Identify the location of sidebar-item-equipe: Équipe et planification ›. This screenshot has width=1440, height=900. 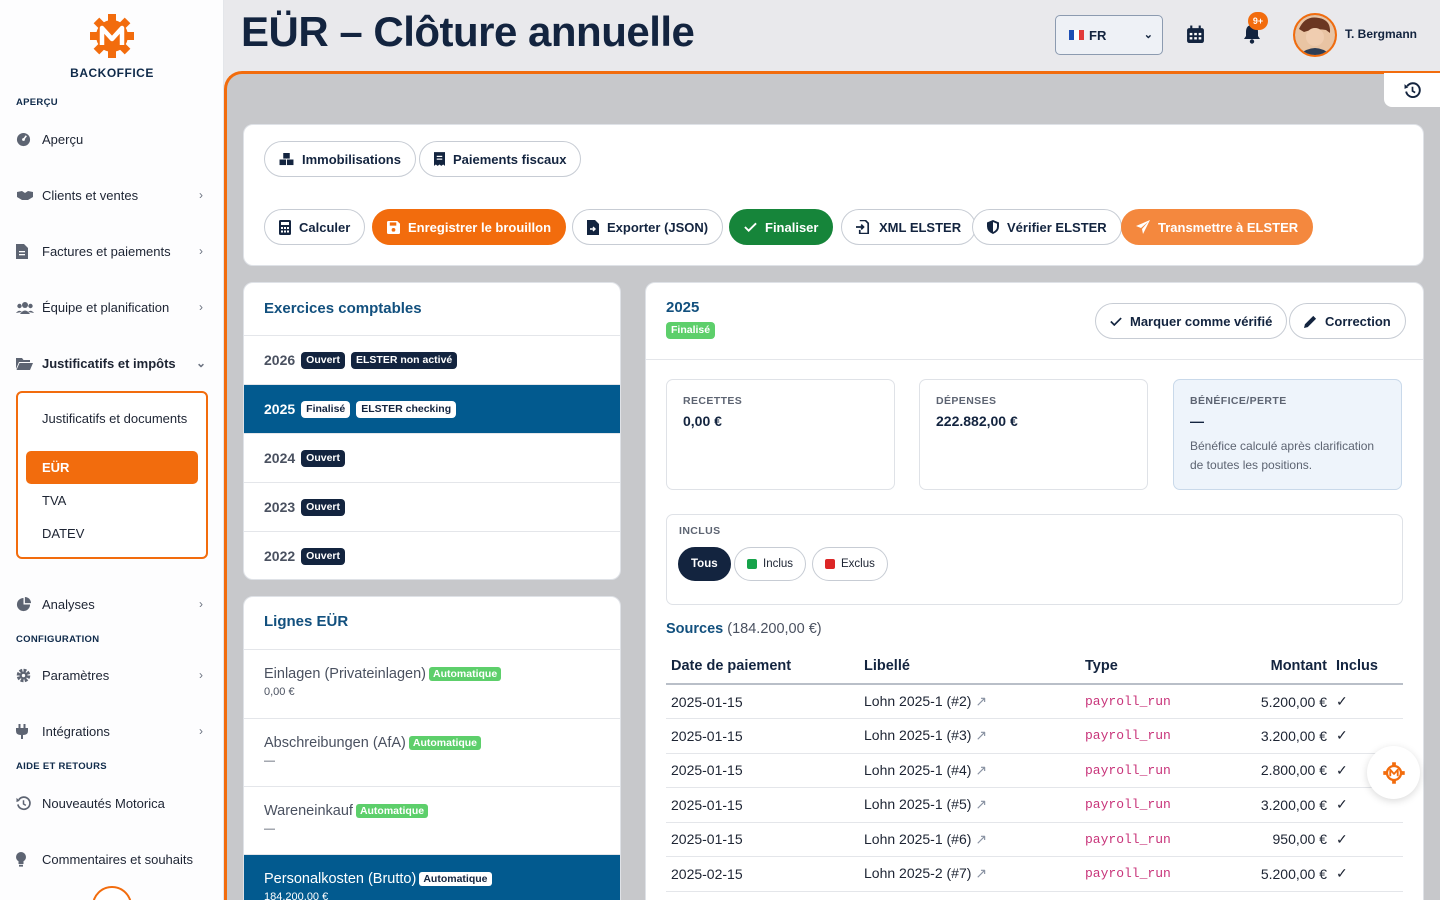
(112, 307).